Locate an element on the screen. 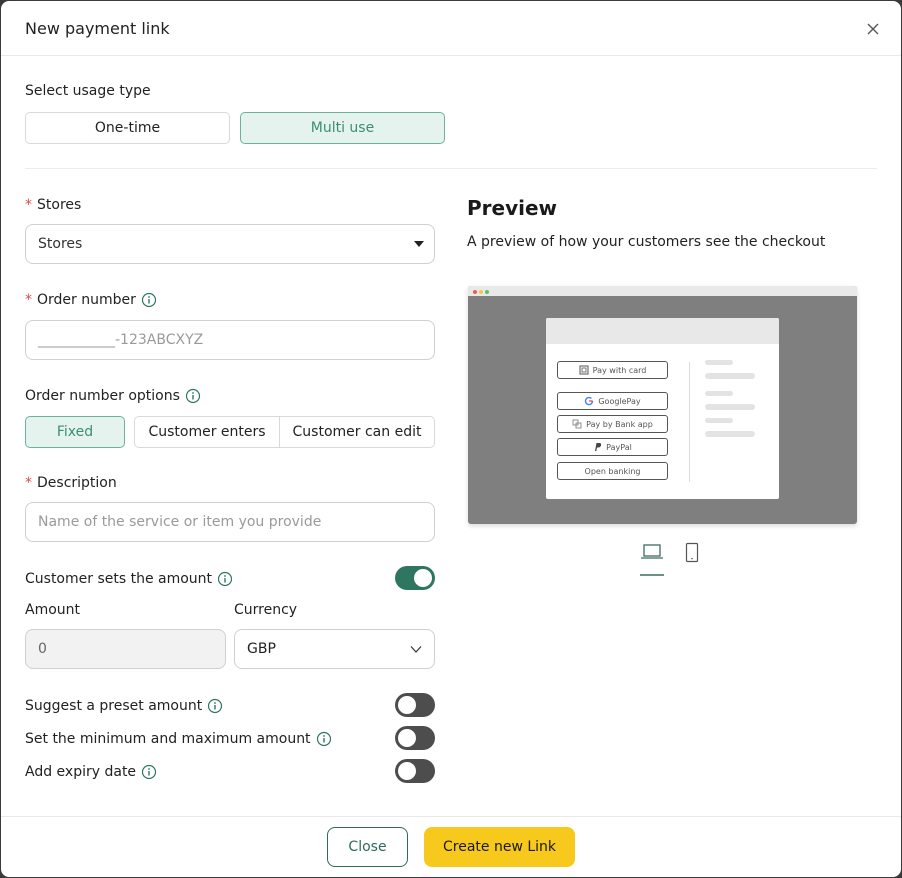 This screenshot has height=878, width=902. window-dot-red is located at coordinates (475, 292).